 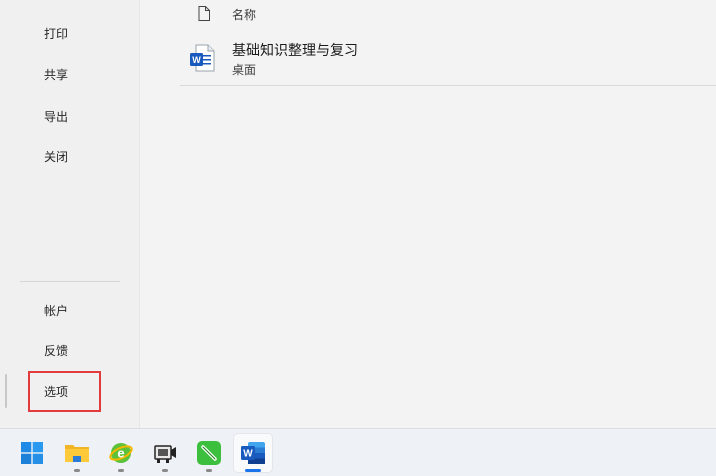 What do you see at coordinates (70, 281) in the screenshot?
I see `nav-divider` at bounding box center [70, 281].